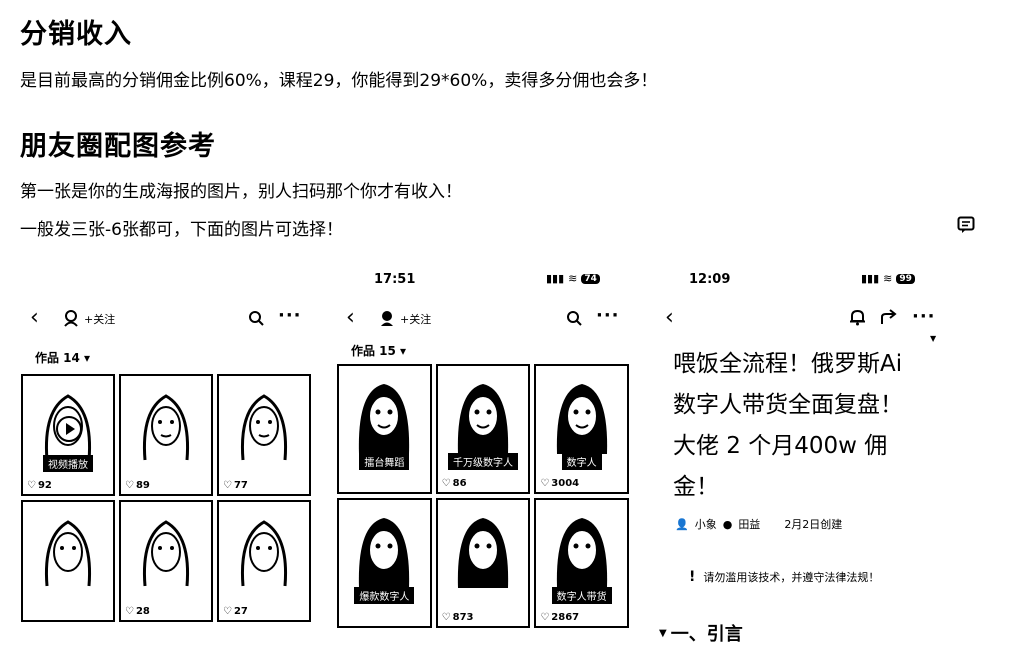 The image size is (1016, 652). Describe the element at coordinates (483, 429) in the screenshot. I see `work-thumbnail: 千万级数字人 ♡ 86` at that location.